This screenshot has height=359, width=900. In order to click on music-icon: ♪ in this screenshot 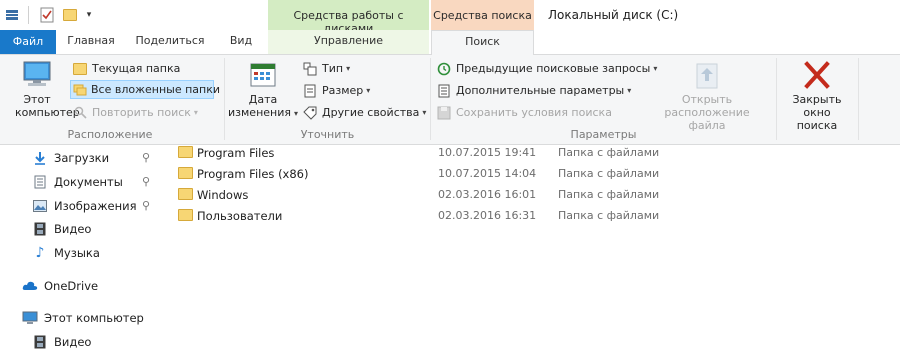, I will do `click(40, 253)`.